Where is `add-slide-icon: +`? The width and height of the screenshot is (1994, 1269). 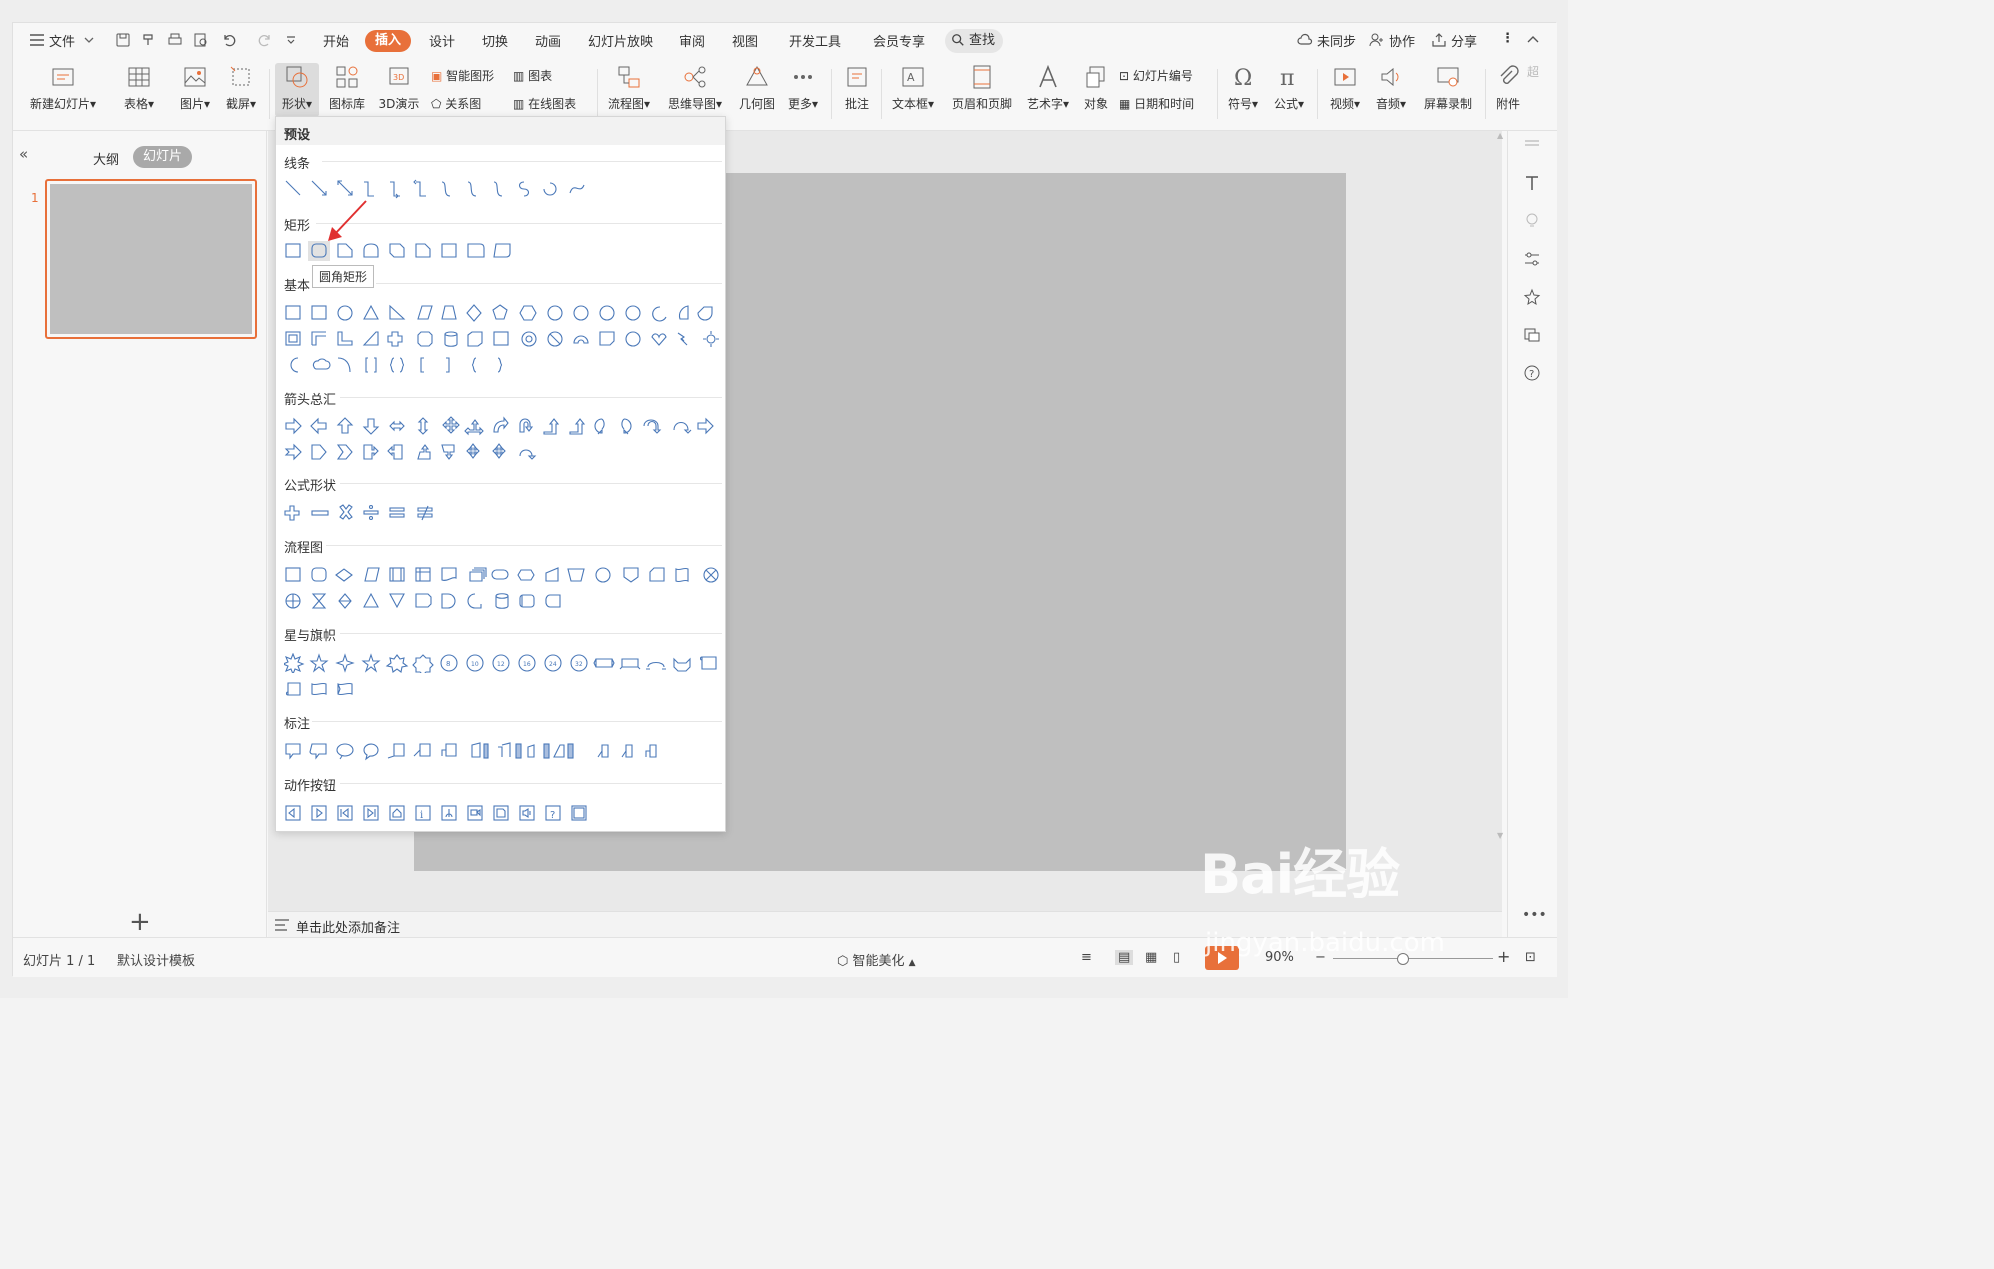
add-slide-icon: + is located at coordinates (140, 922).